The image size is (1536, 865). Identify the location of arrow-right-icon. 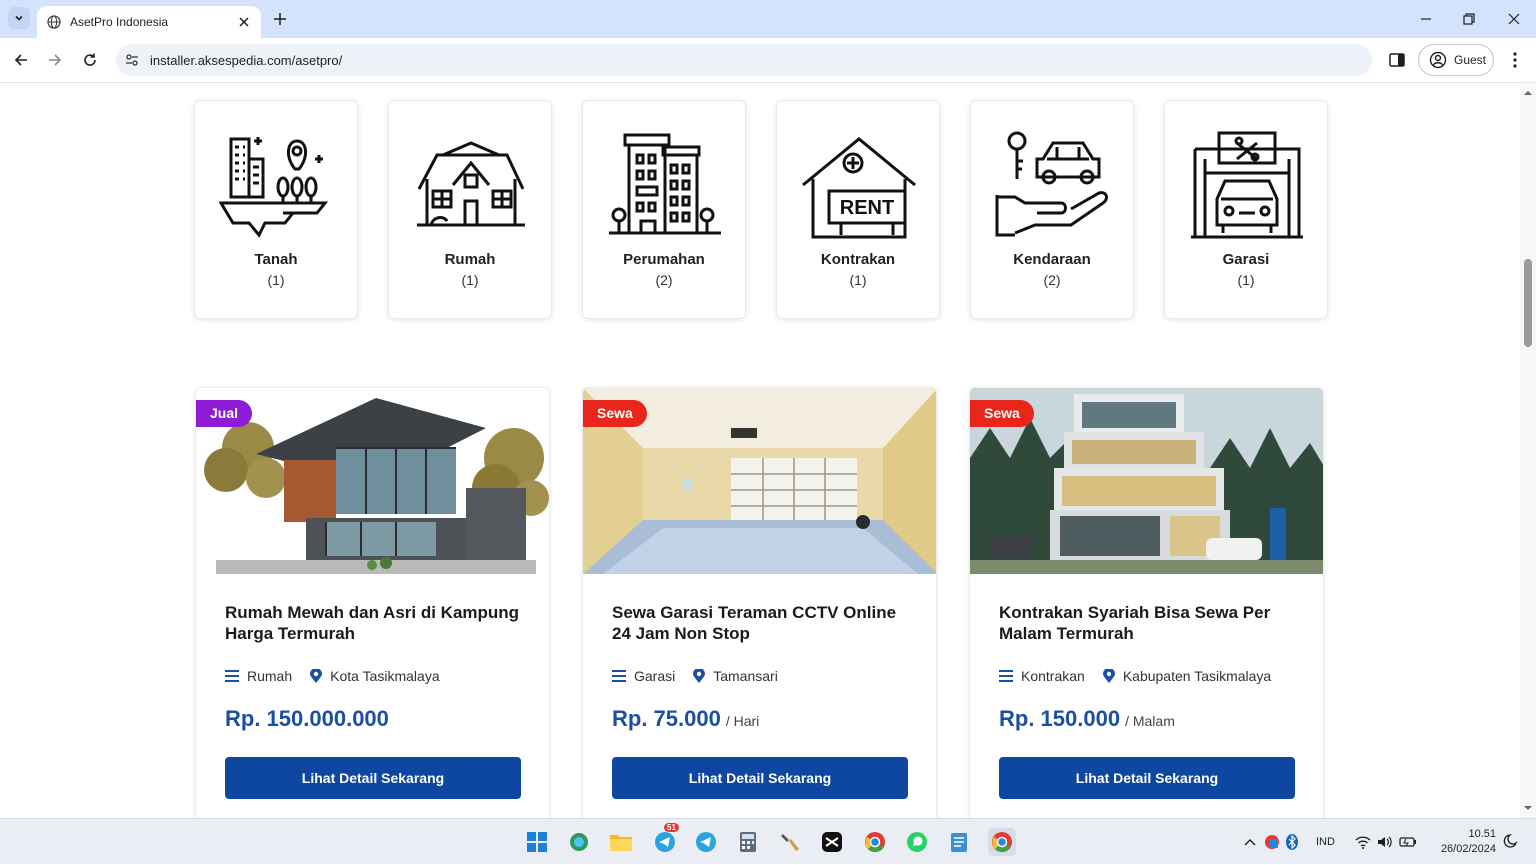
(55, 60).